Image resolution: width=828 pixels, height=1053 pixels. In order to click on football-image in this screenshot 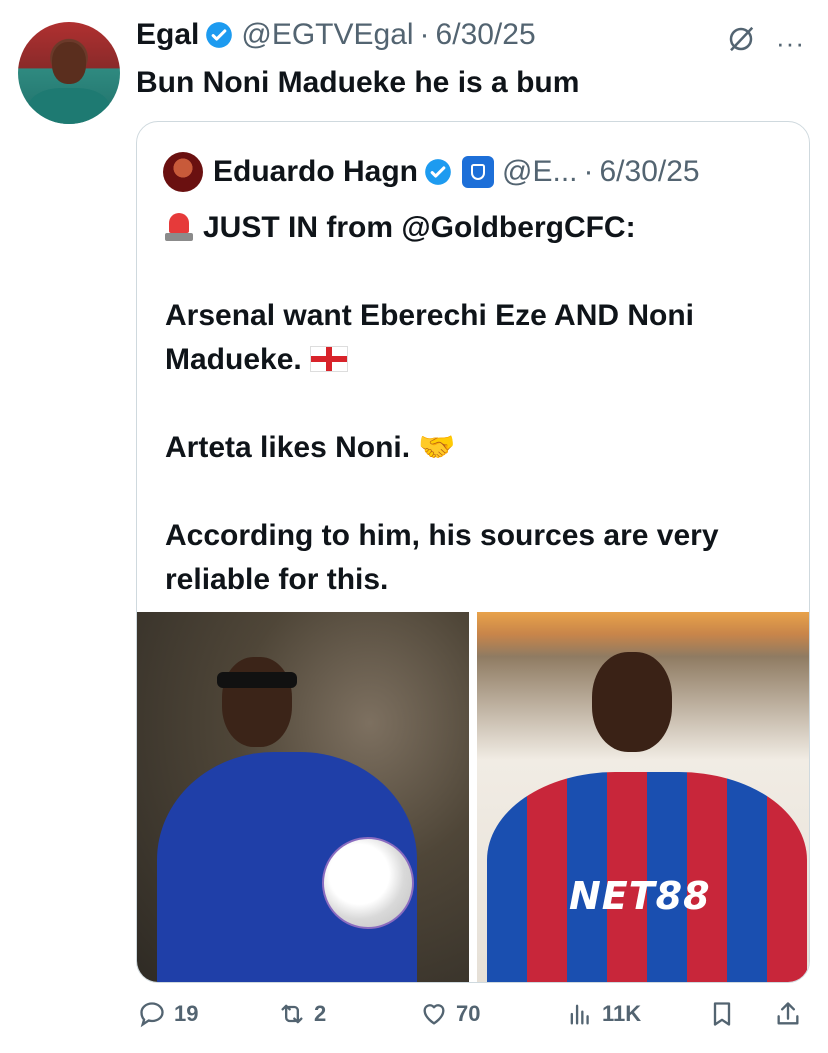, I will do `click(368, 883)`.